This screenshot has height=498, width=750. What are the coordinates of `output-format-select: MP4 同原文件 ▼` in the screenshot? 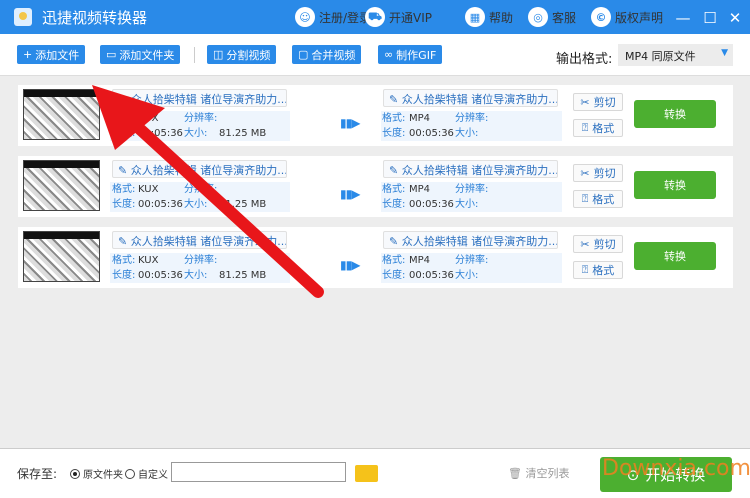 It's located at (675, 55).